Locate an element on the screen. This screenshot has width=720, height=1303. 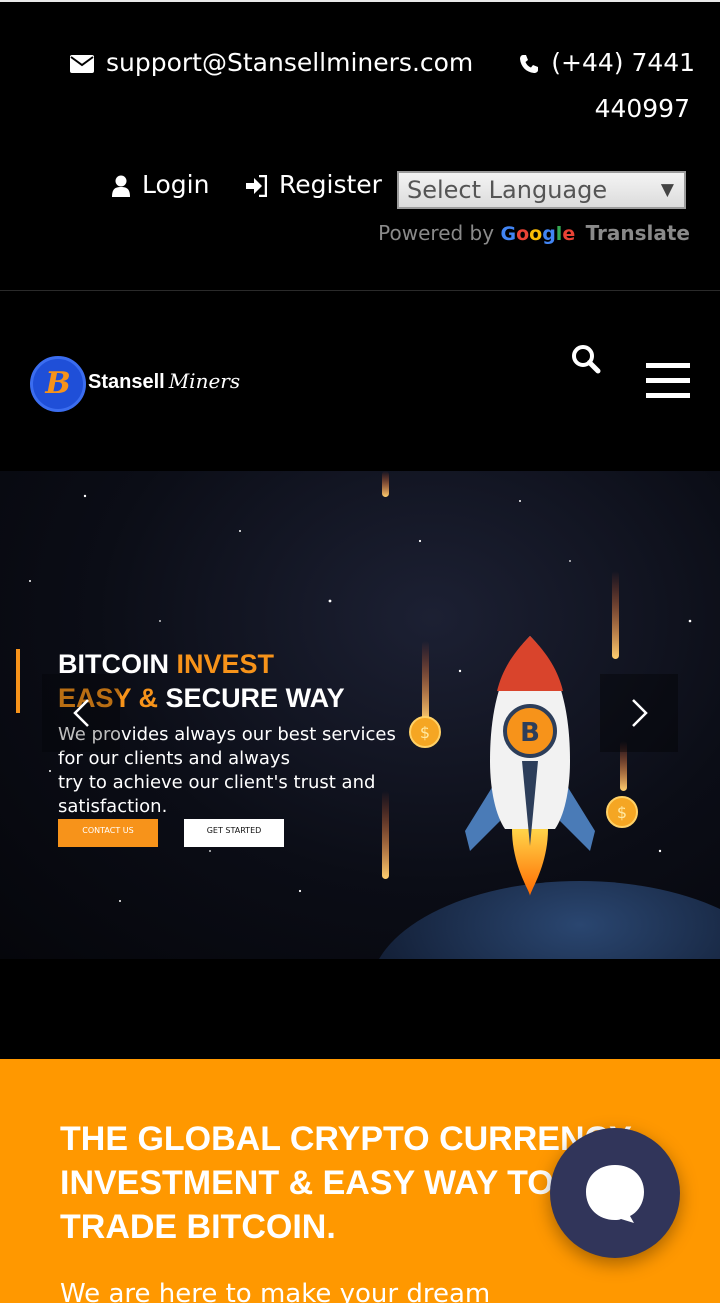
logo-coin-symbol: B is located at coordinates (58, 383).